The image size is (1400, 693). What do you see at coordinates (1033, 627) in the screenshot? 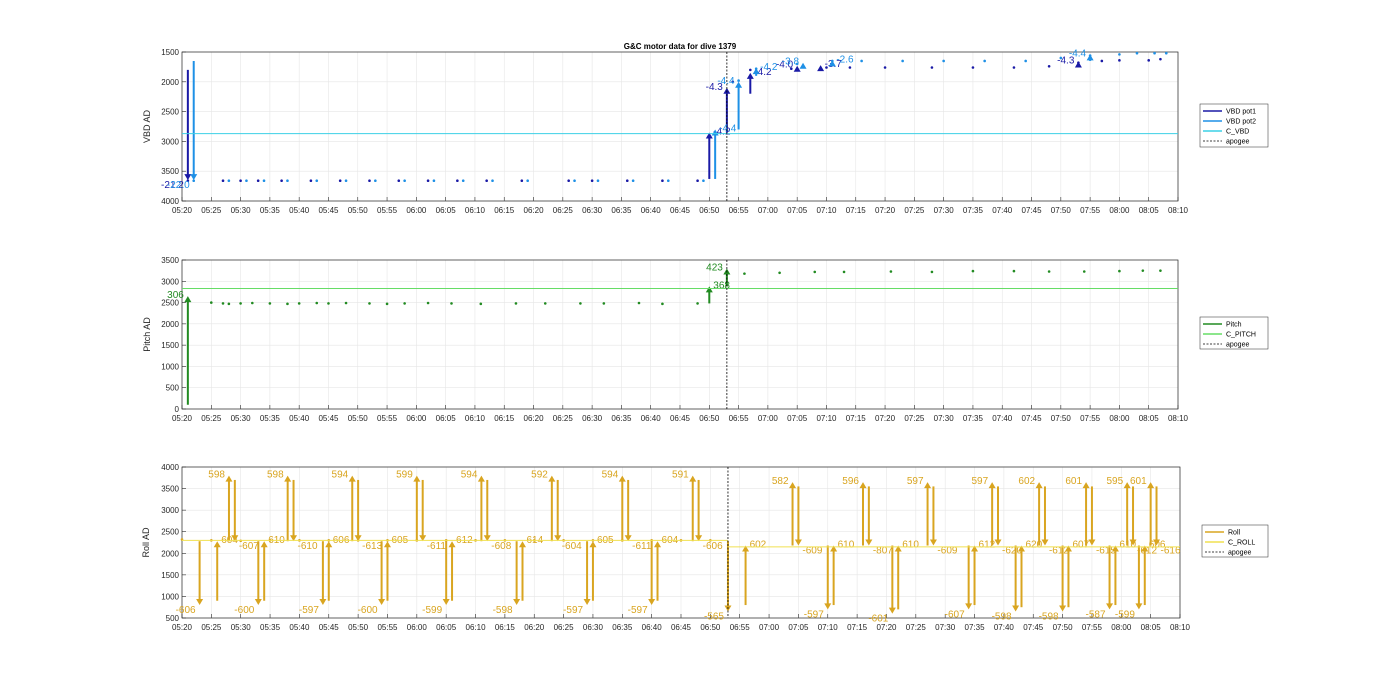
I see `x-tick-label: 07:45` at bounding box center [1033, 627].